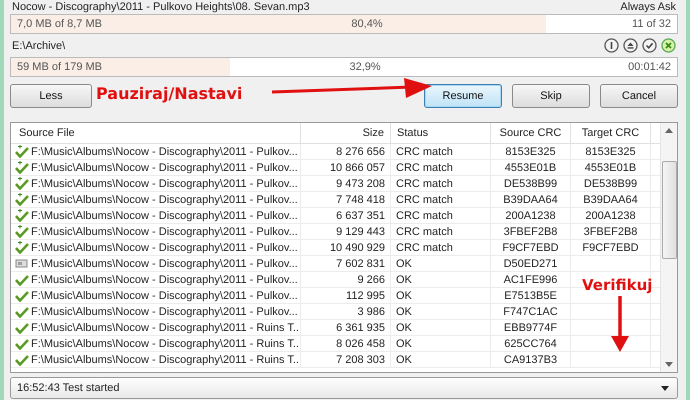  What do you see at coordinates (620, 324) in the screenshot?
I see `annotation-arrow` at bounding box center [620, 324].